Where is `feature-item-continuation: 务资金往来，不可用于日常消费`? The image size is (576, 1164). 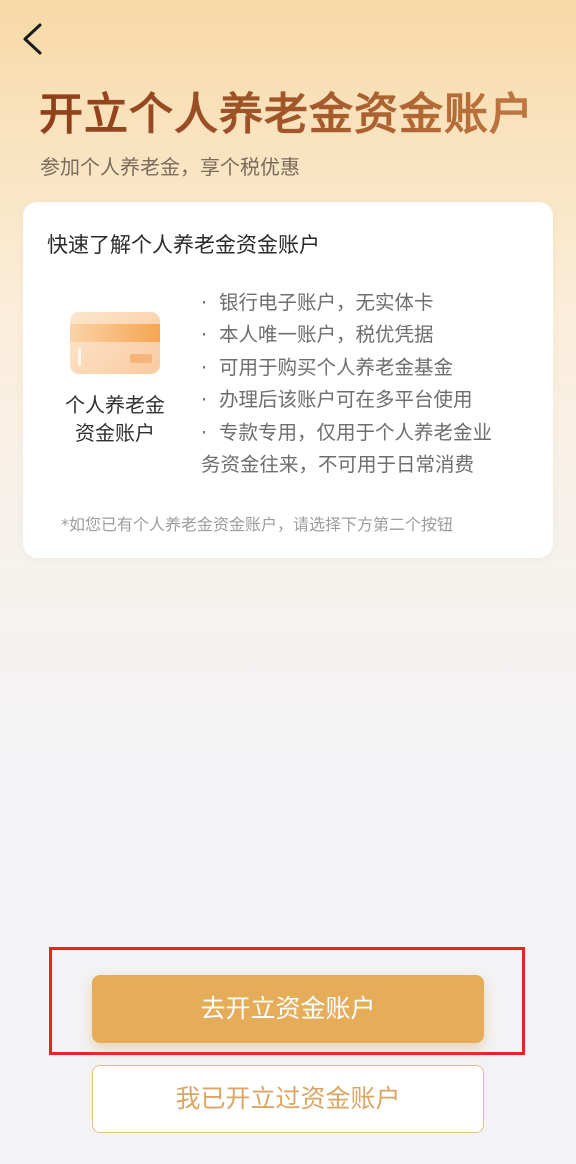 feature-item-continuation: 务资金往来，不可用于日常消费 is located at coordinates (338, 465).